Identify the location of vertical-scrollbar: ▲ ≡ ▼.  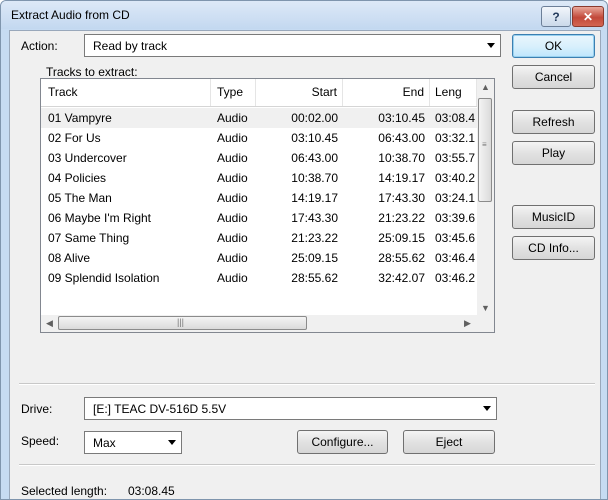
(485, 197).